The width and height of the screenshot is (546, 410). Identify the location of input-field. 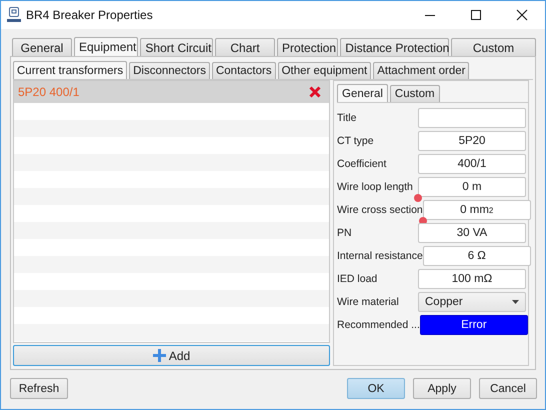
(472, 118).